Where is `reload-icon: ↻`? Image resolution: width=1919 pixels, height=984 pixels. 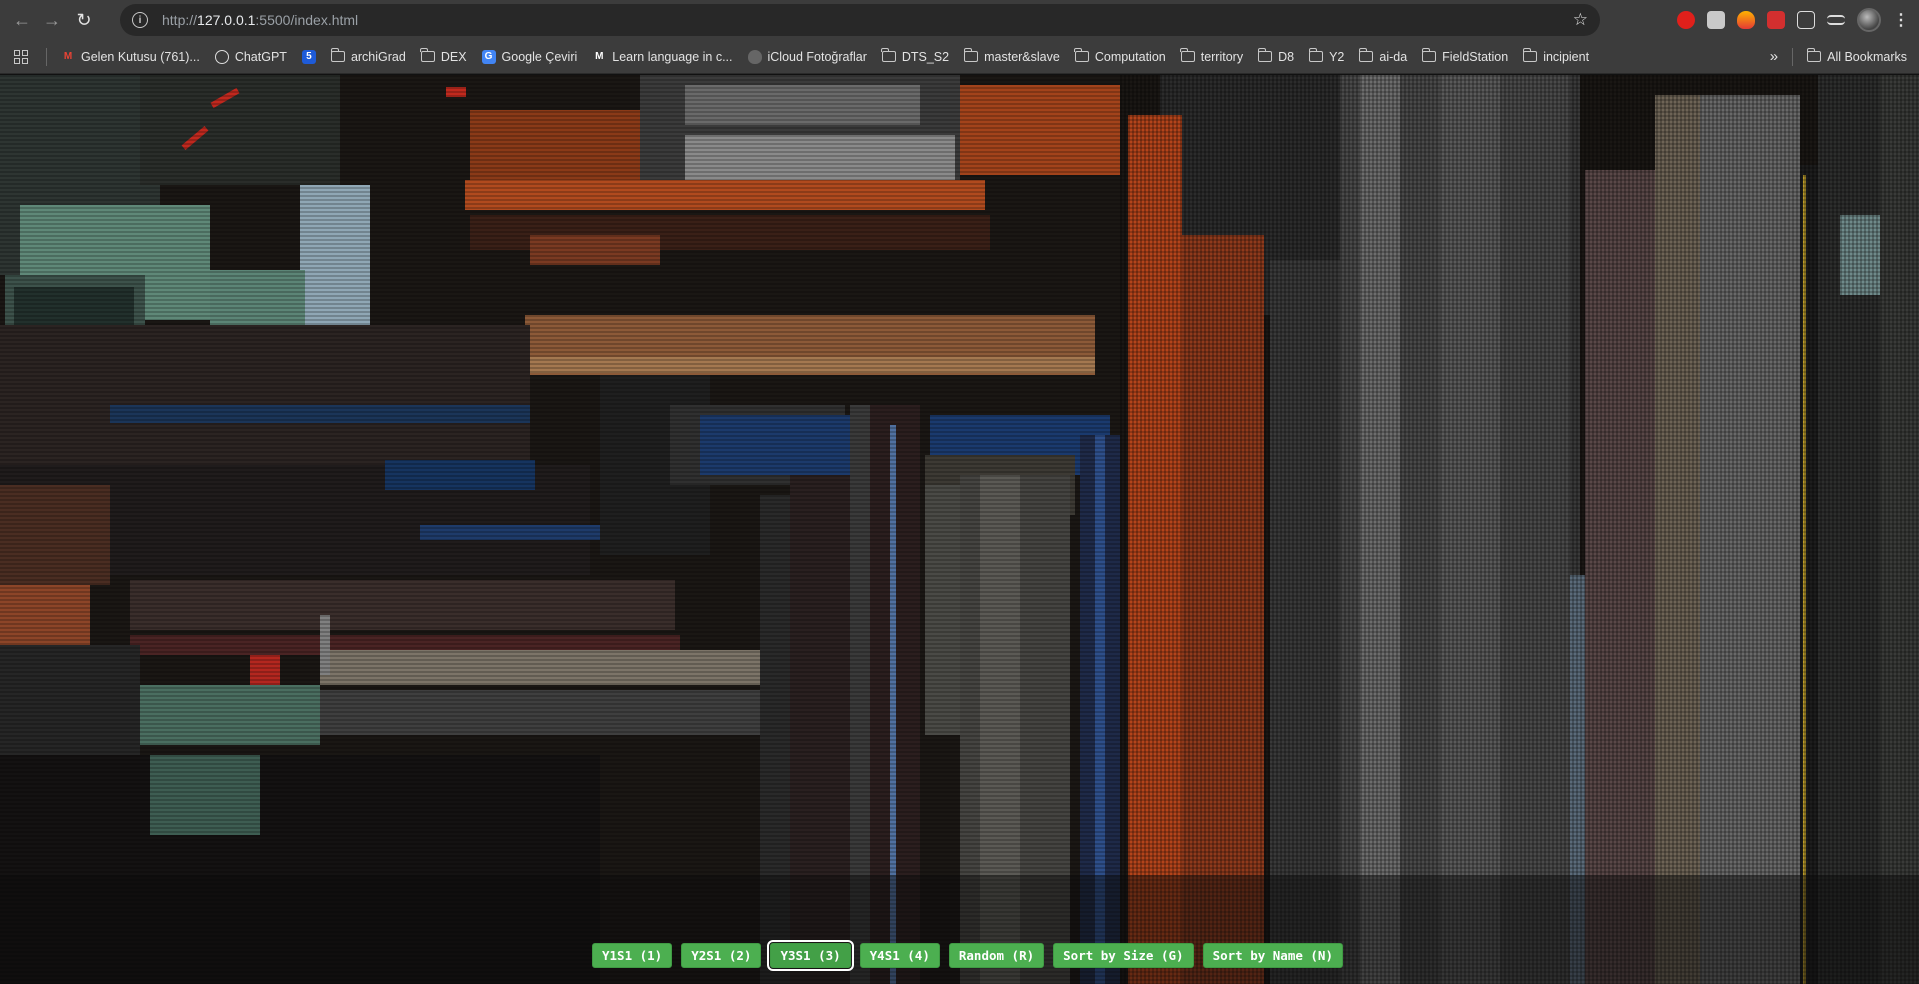 reload-icon: ↻ is located at coordinates (84, 20).